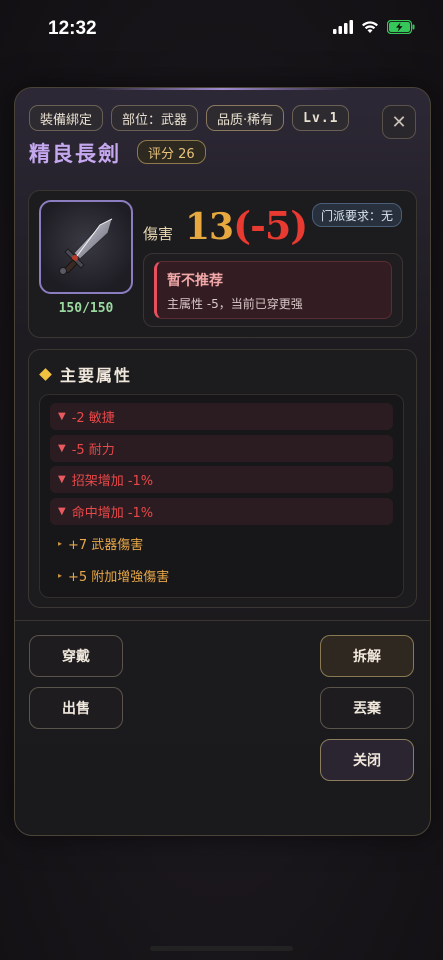 Image resolution: width=443 pixels, height=960 pixels. What do you see at coordinates (221, 416) in the screenshot?
I see `attribute-row-negative: ▼ -2 敏捷` at bounding box center [221, 416].